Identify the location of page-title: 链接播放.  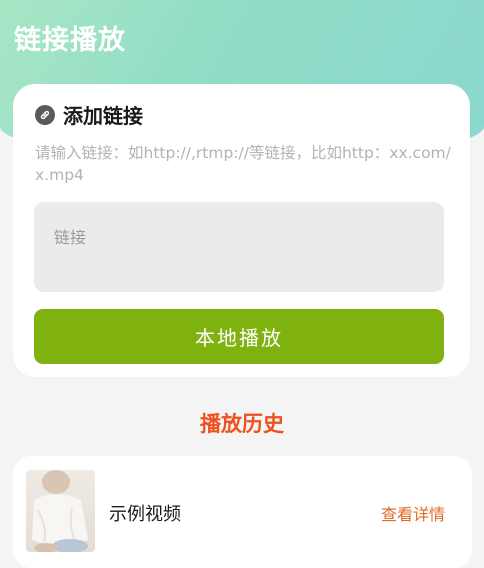
(70, 40).